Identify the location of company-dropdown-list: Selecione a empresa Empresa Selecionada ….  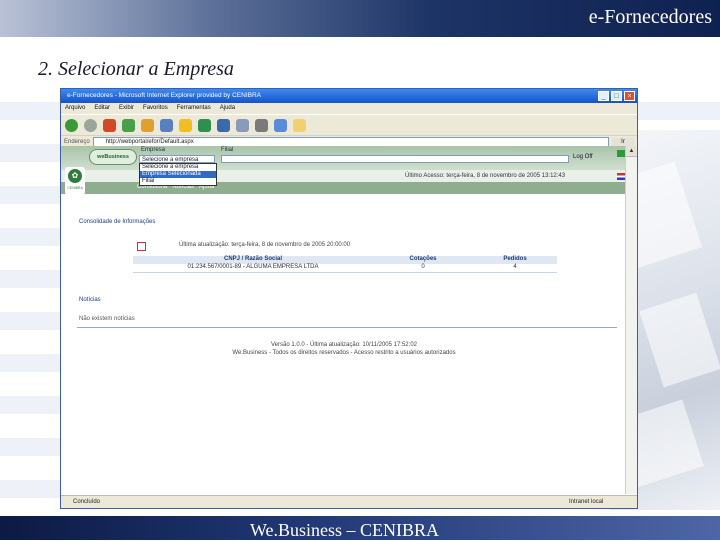
(178, 174).